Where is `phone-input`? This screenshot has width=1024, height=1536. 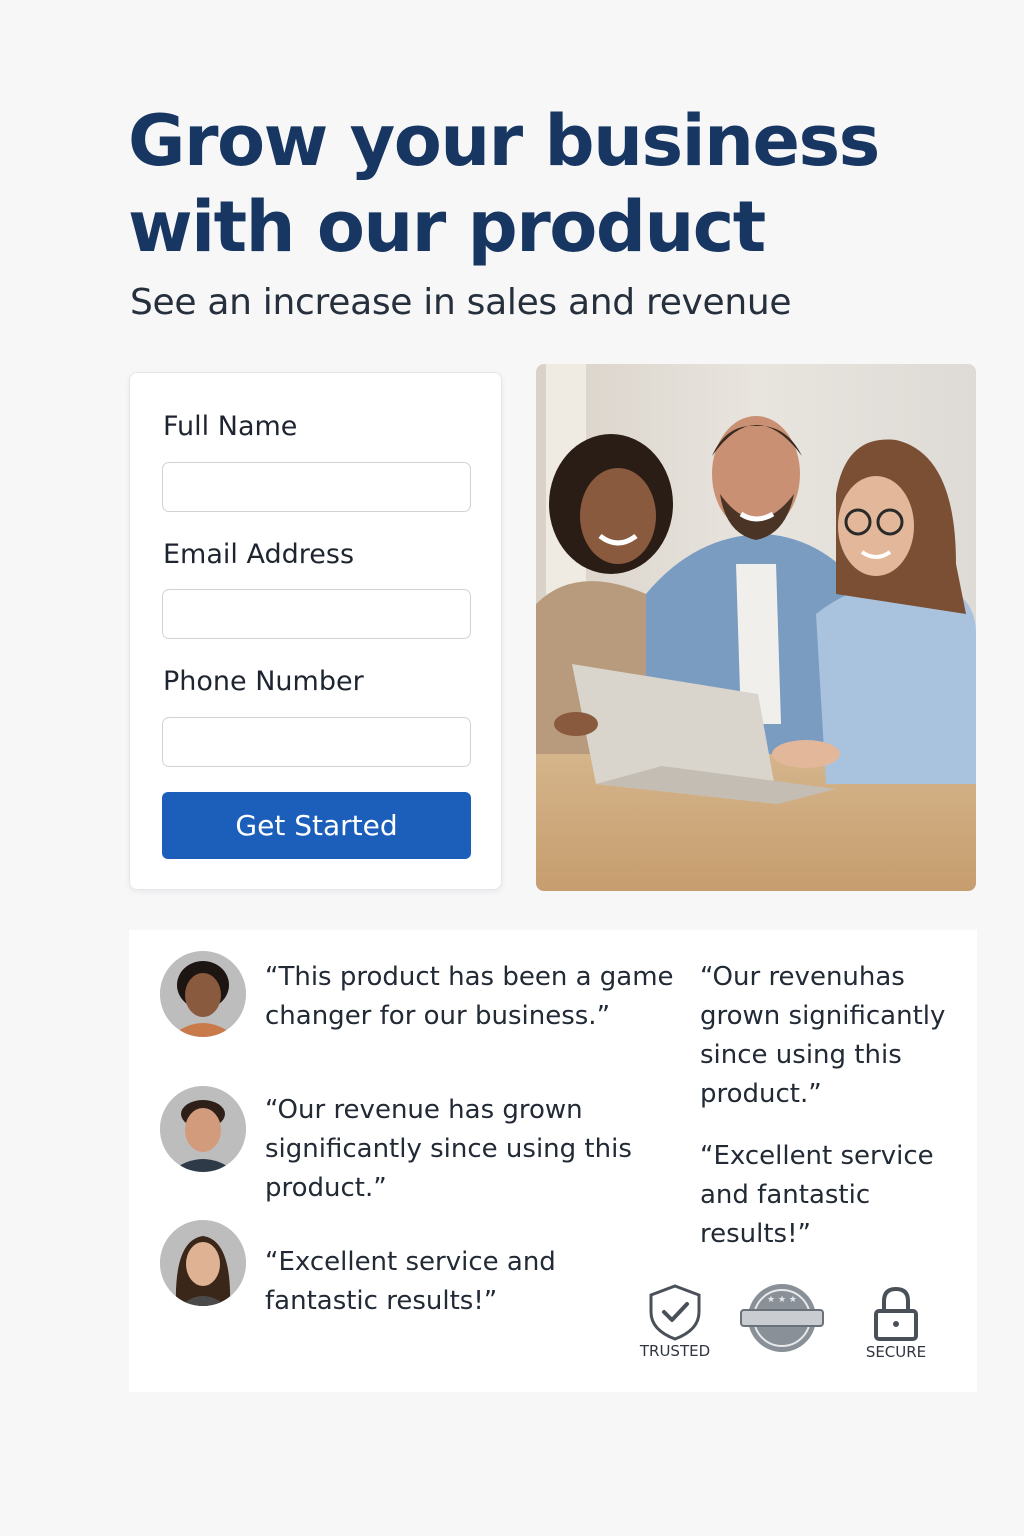 phone-input is located at coordinates (316, 742).